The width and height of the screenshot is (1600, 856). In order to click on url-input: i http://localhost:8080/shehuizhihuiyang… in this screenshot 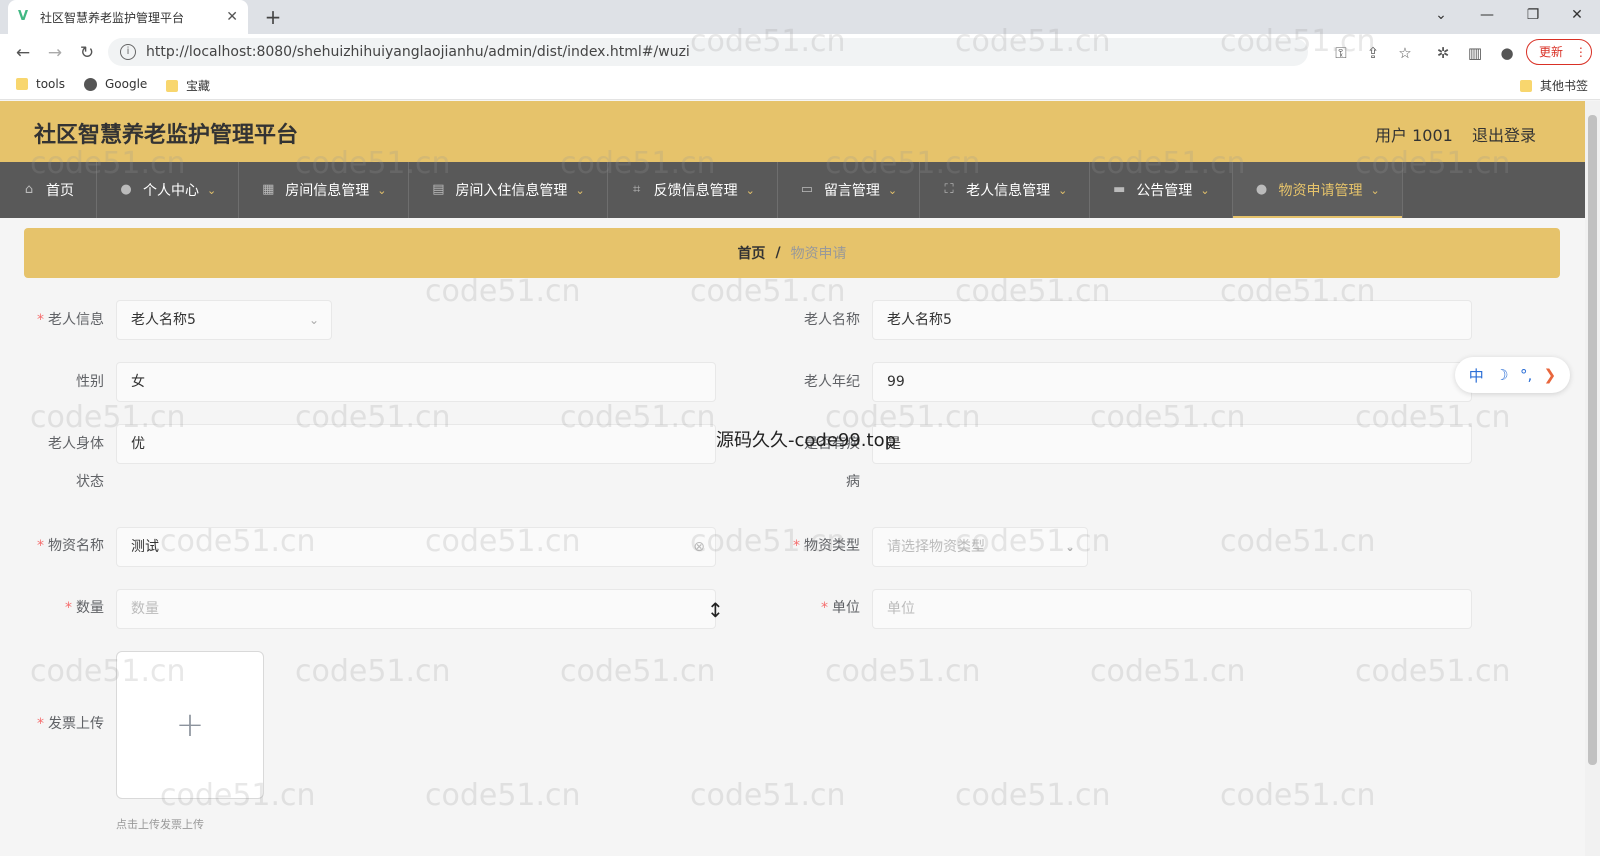, I will do `click(708, 52)`.